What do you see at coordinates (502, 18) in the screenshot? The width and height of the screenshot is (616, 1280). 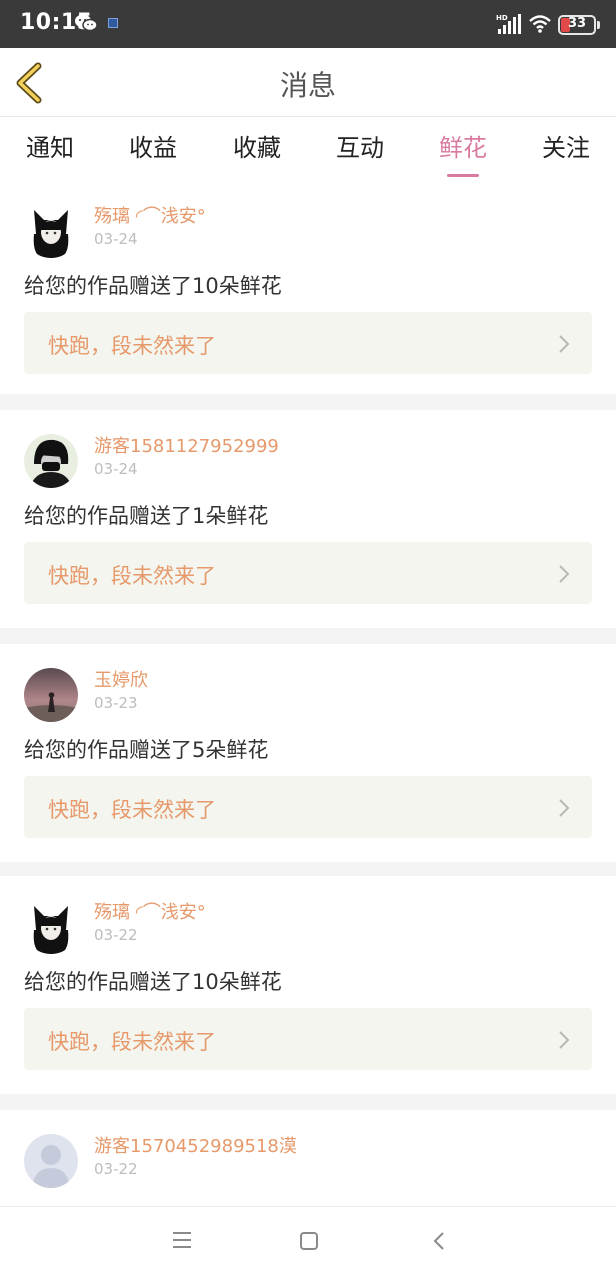 I see `network-label: HD` at bounding box center [502, 18].